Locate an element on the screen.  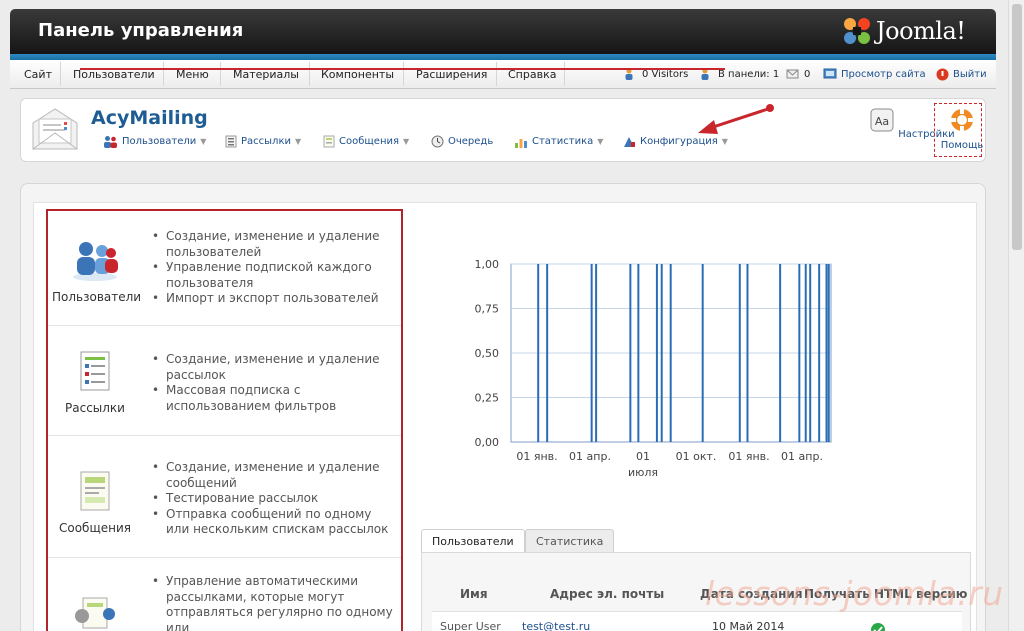
page-scrollbar is located at coordinates (1016, 315).